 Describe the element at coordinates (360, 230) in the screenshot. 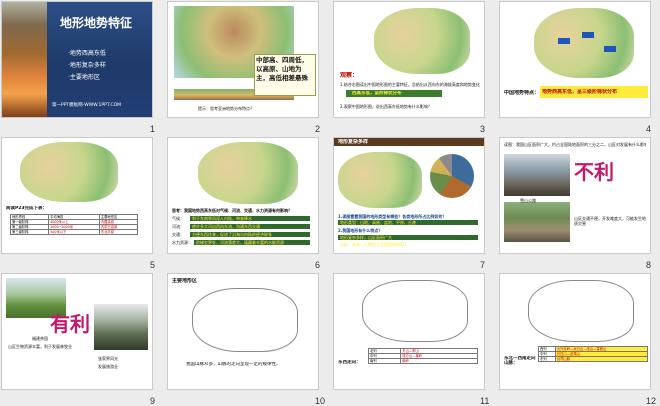

I see `slide-7-question-2: 2.我国地形有什么特点？` at that location.